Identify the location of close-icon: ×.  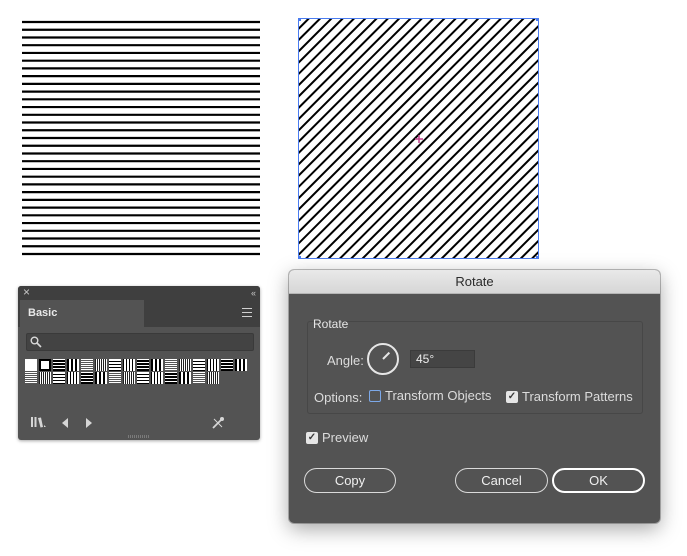
(26, 292).